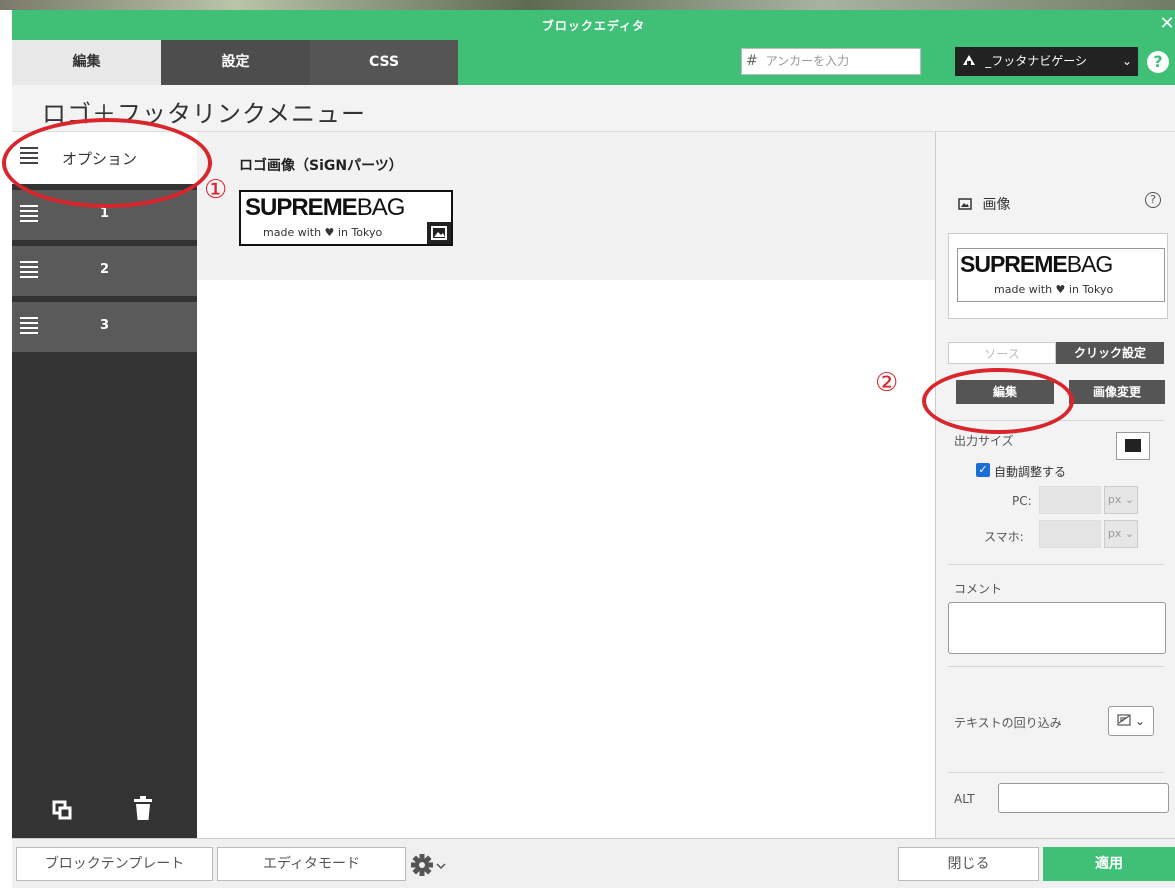  I want to click on logo-image: SUPREMEBAG made with ♥ in Tokyo, so click(346, 218).